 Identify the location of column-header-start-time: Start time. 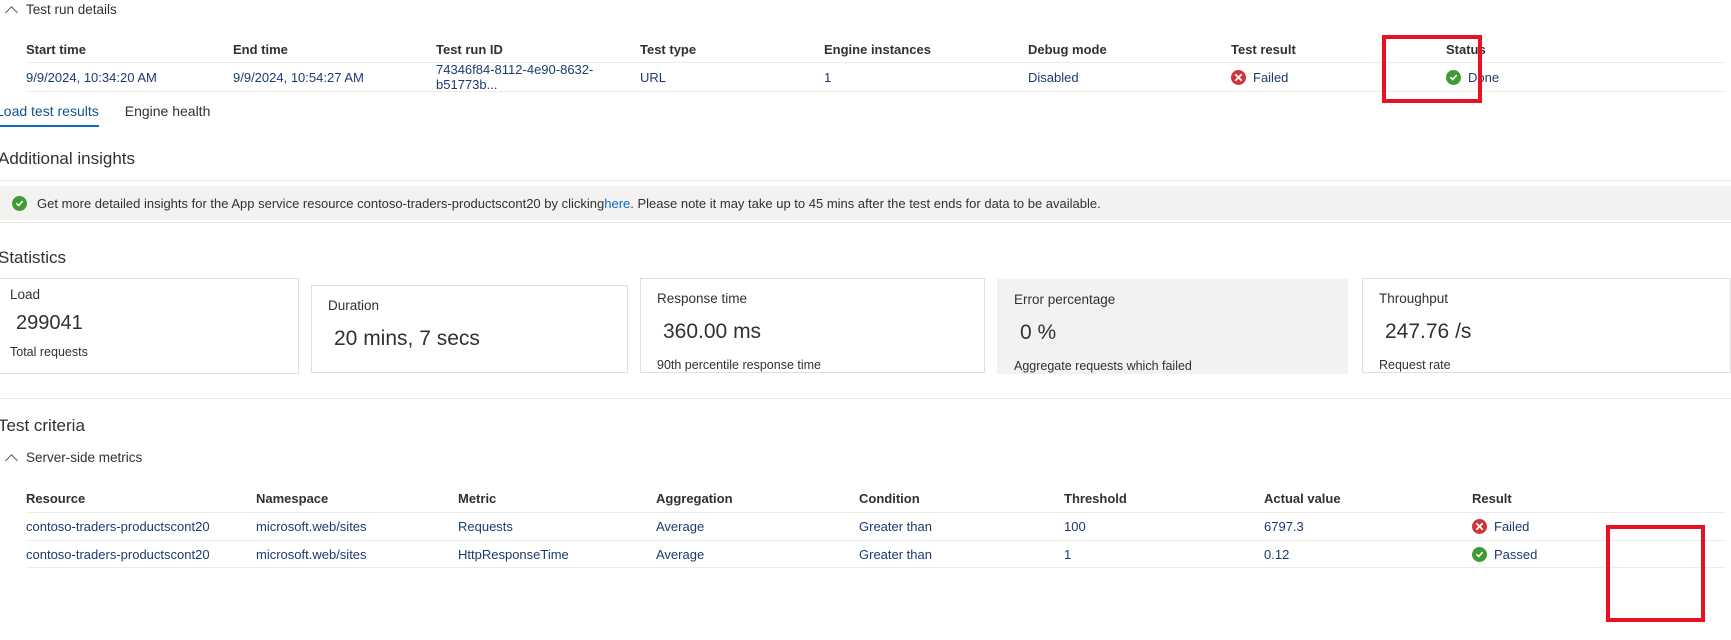
(56, 49).